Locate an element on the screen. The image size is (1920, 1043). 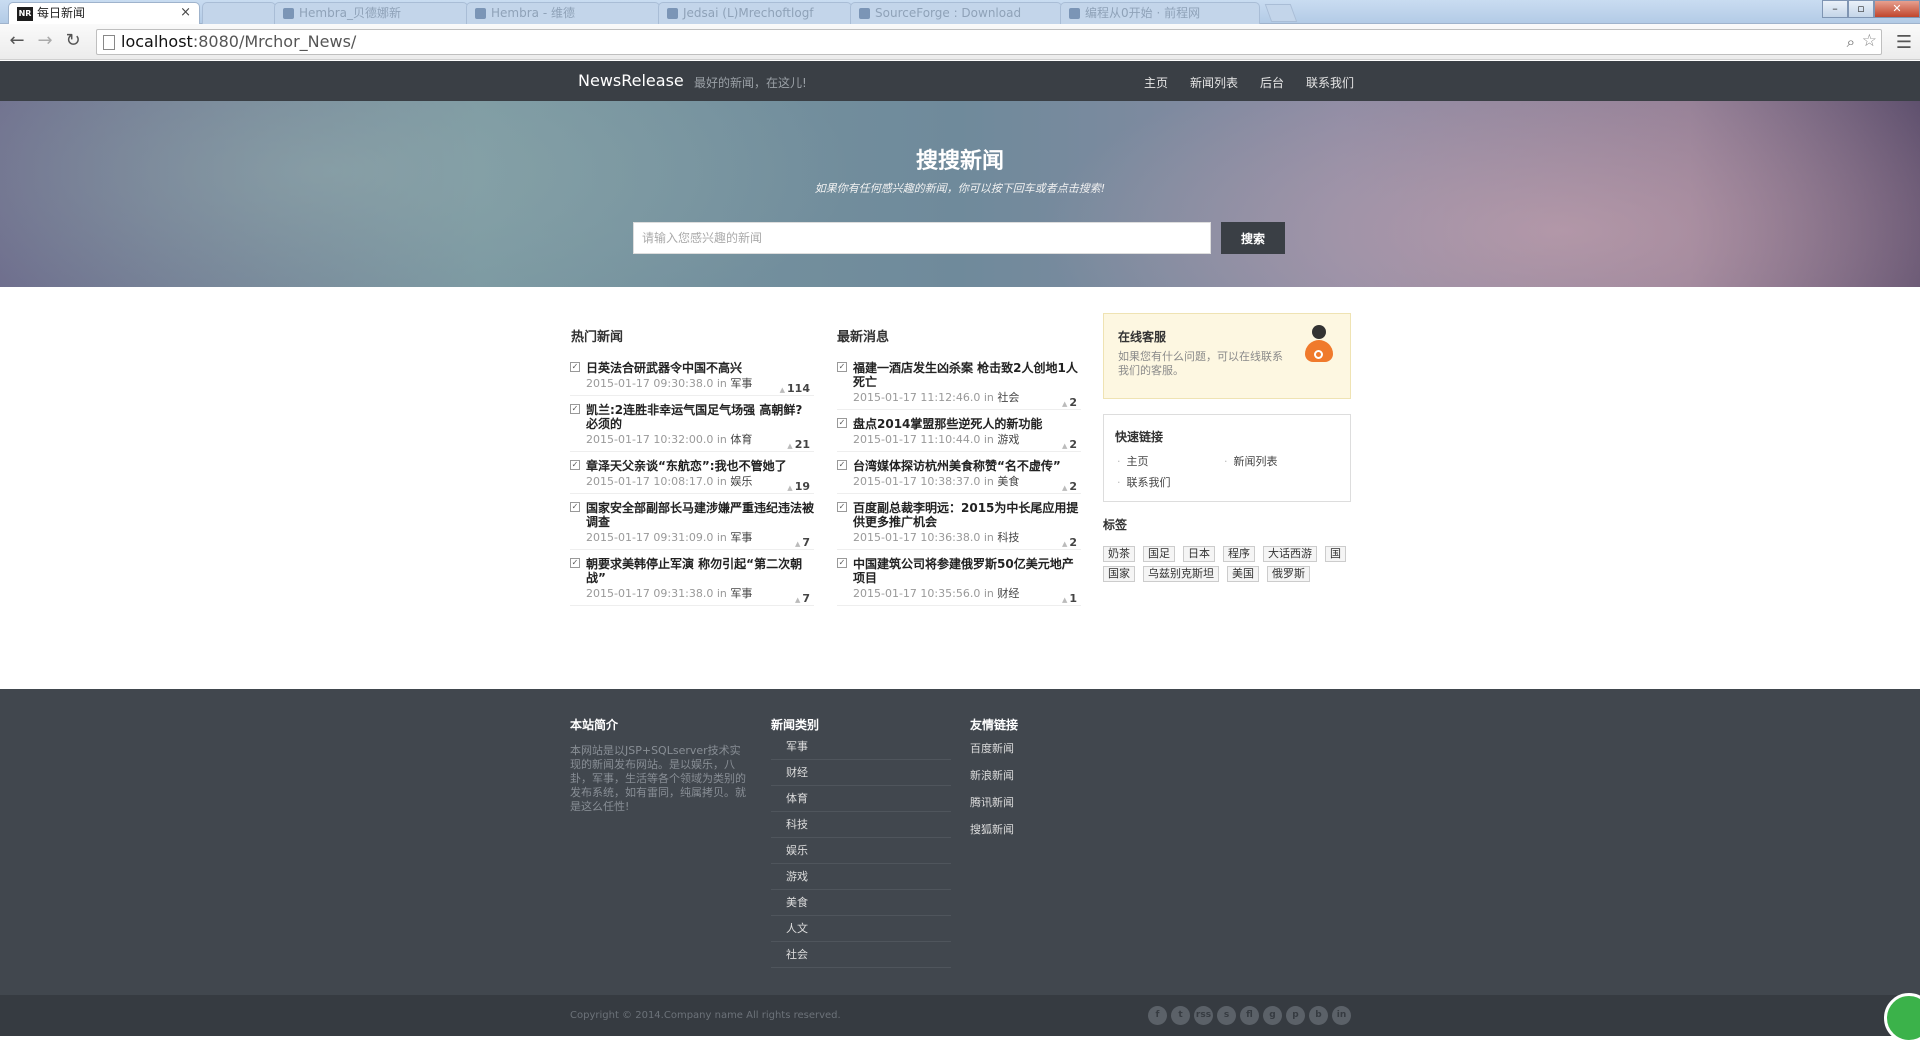
tag-item: 日本 is located at coordinates (1199, 554).